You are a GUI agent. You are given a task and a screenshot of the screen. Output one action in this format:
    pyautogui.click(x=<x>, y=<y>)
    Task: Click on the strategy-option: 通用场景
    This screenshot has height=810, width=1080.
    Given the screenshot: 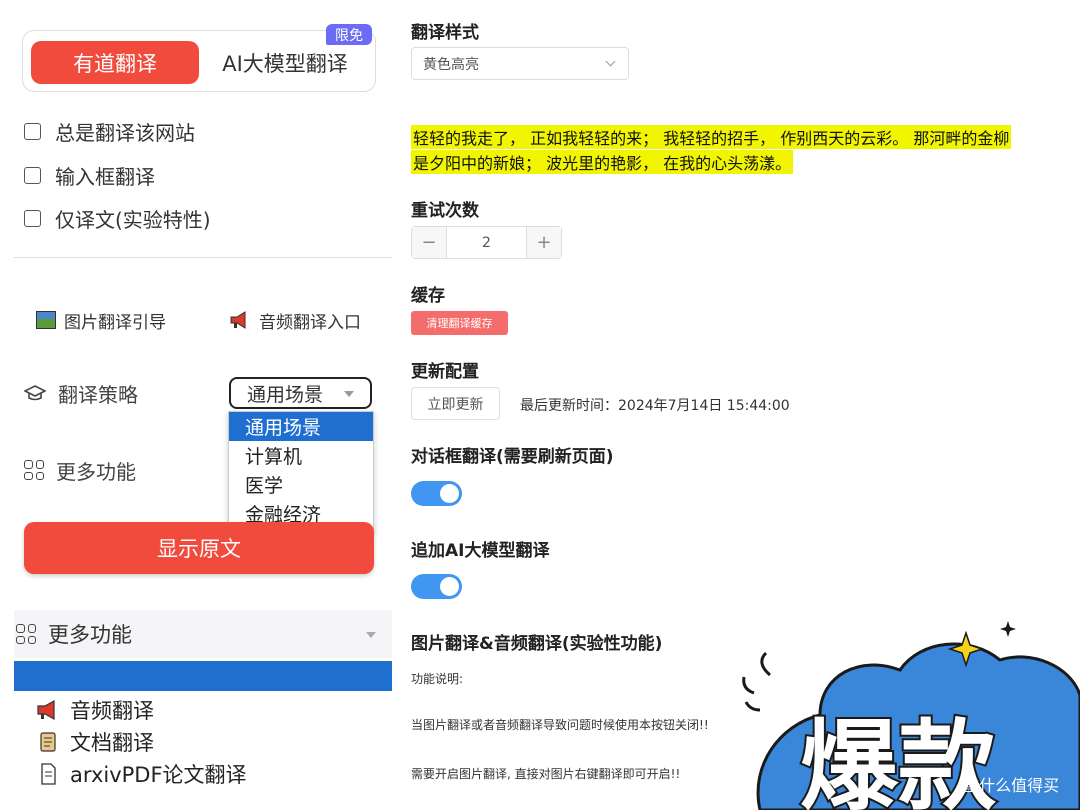 What is the action you would take?
    pyautogui.click(x=301, y=426)
    